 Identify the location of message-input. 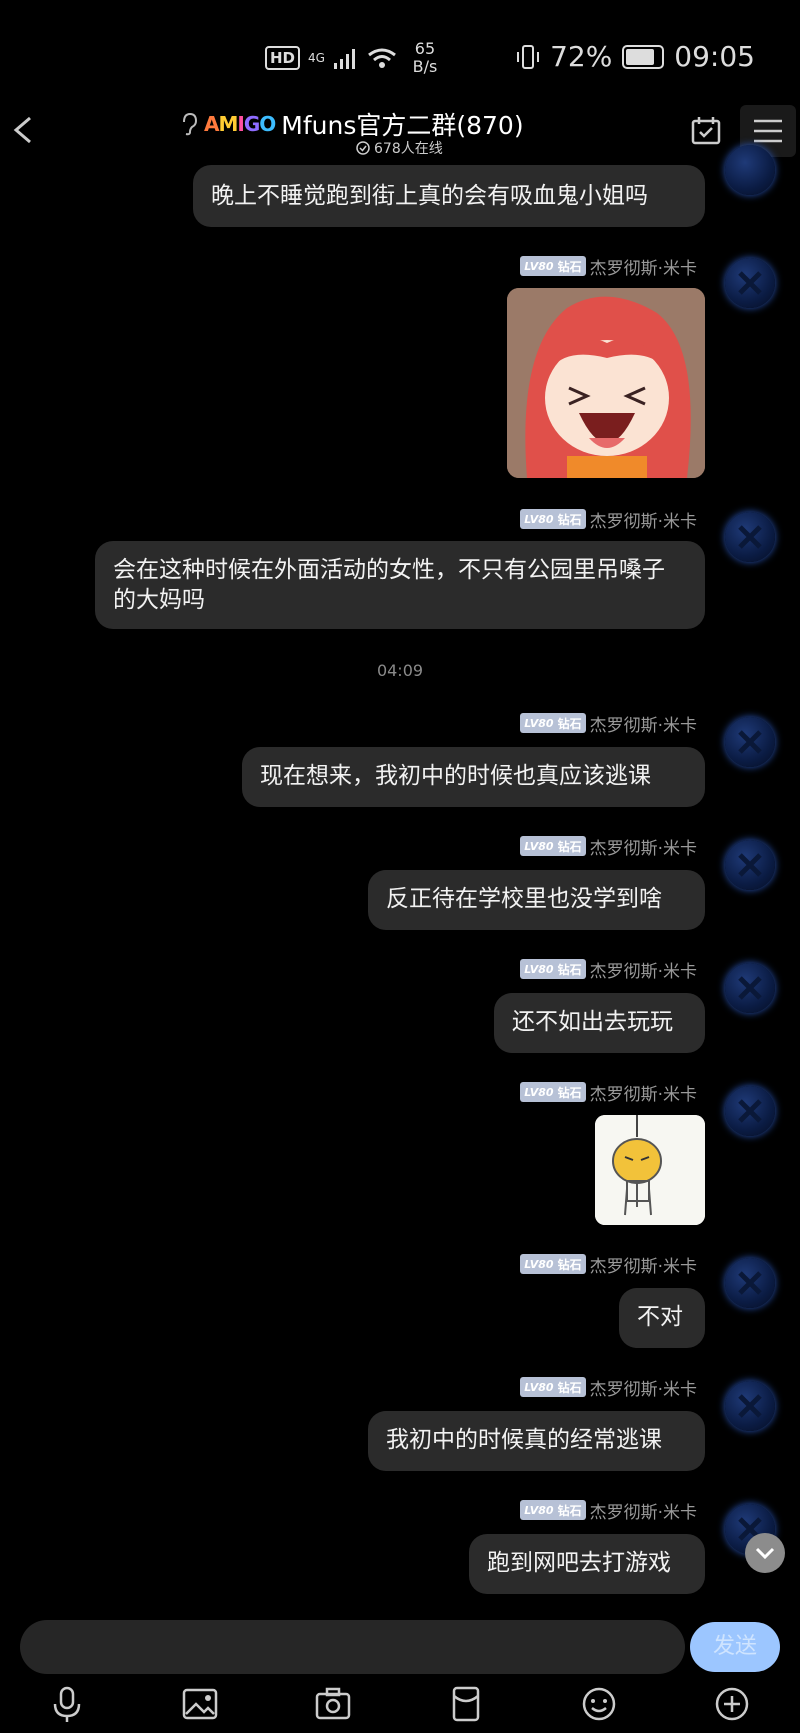
(352, 1647).